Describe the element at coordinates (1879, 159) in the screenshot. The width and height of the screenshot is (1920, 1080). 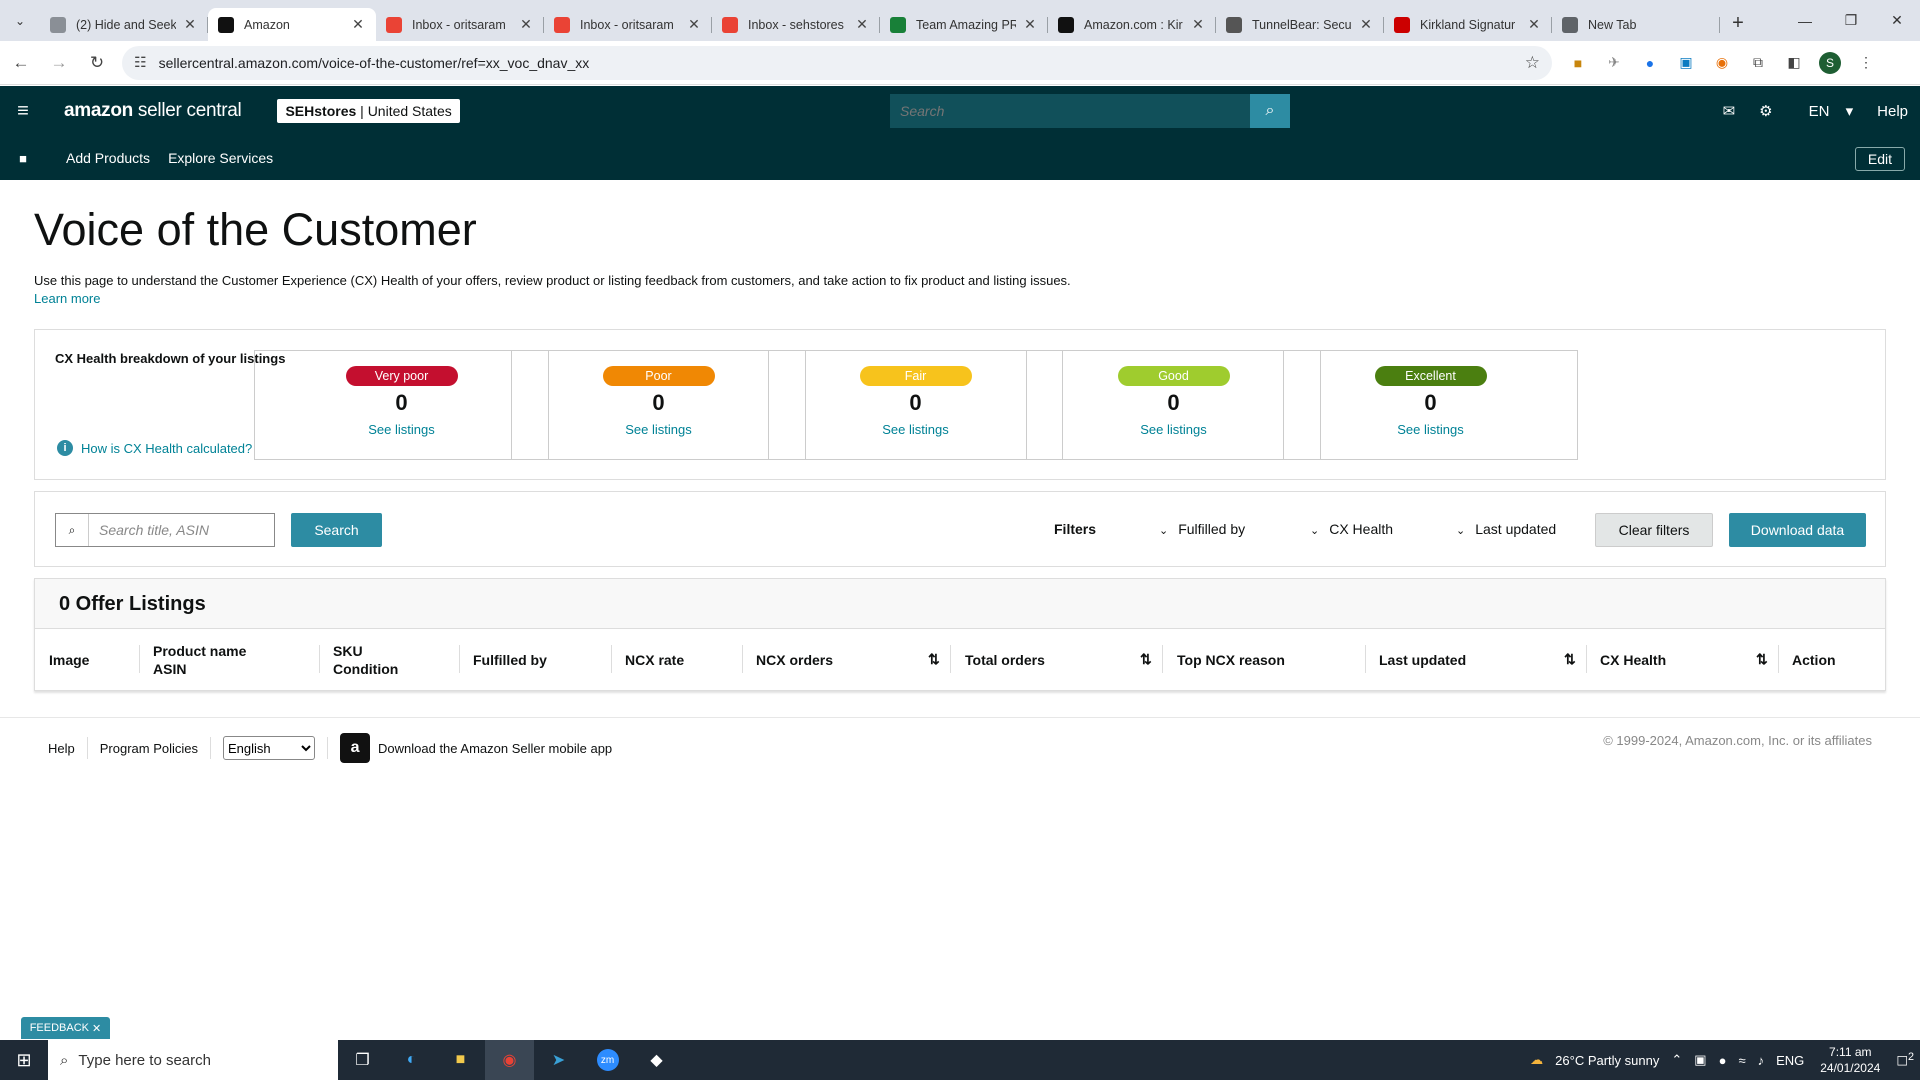
I see `edit-nav-button: Edit` at that location.